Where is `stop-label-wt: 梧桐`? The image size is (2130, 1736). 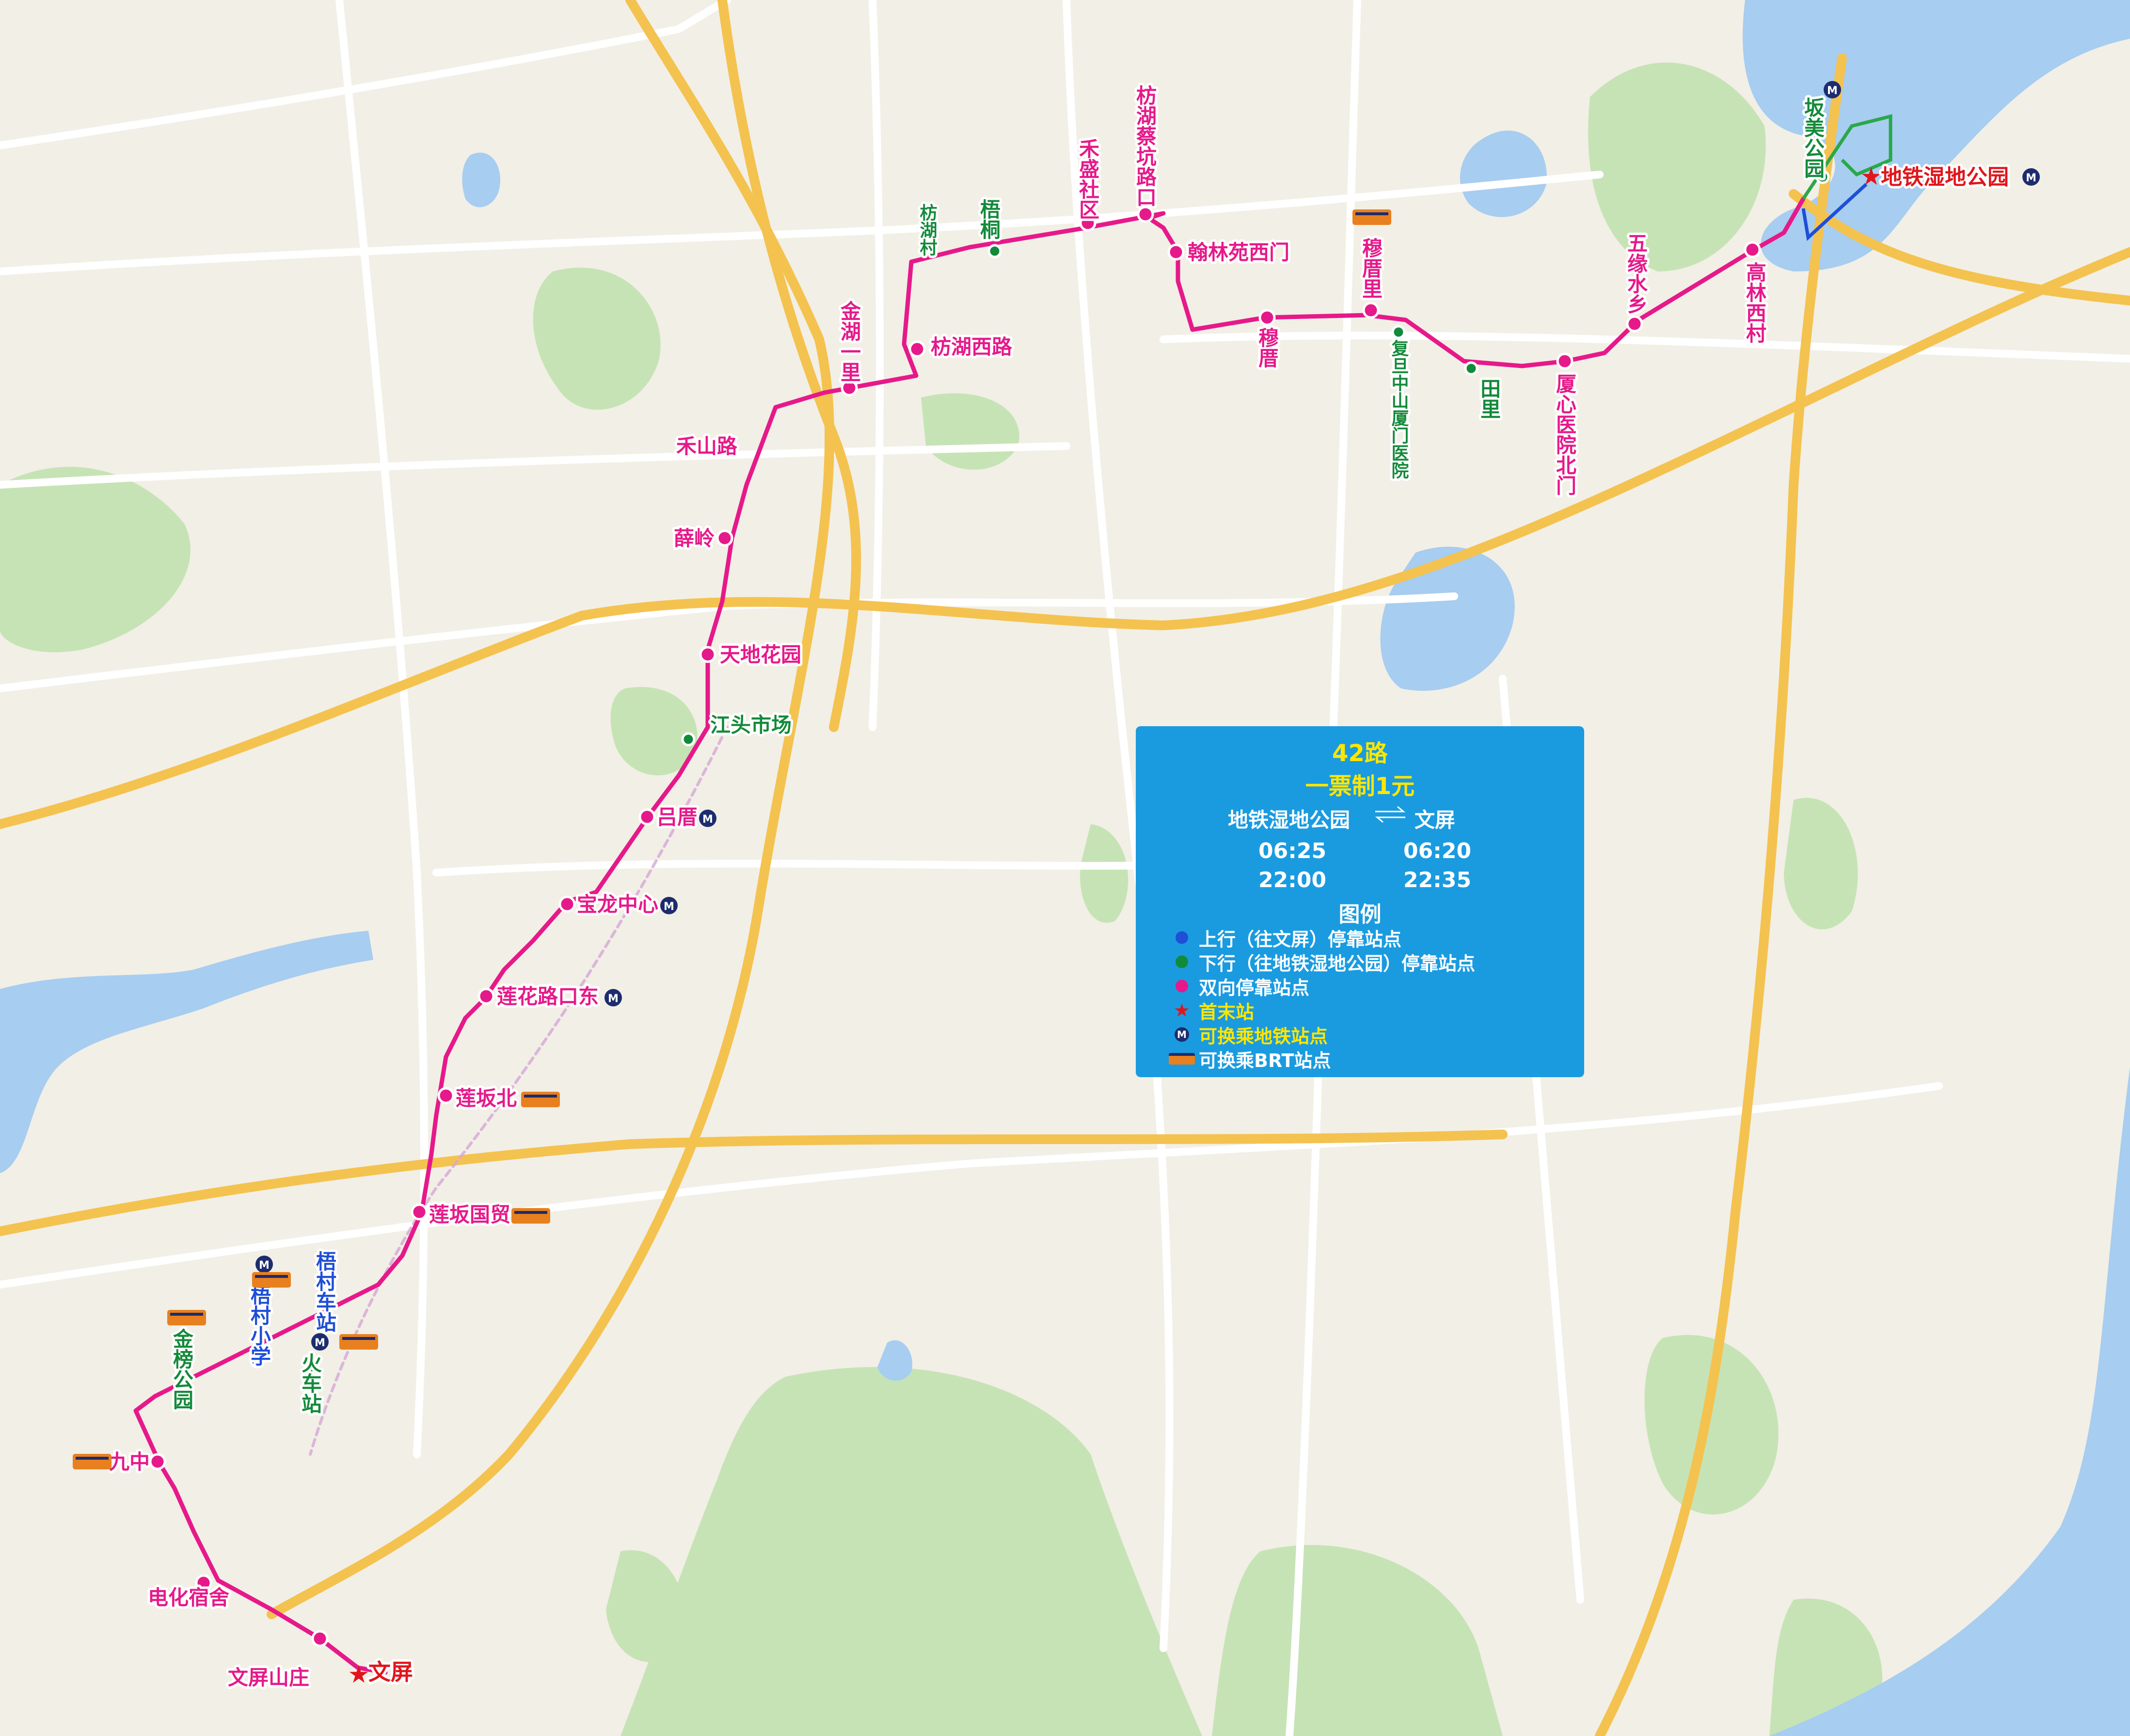
stop-label-wt: 梧桐 is located at coordinates (989, 219).